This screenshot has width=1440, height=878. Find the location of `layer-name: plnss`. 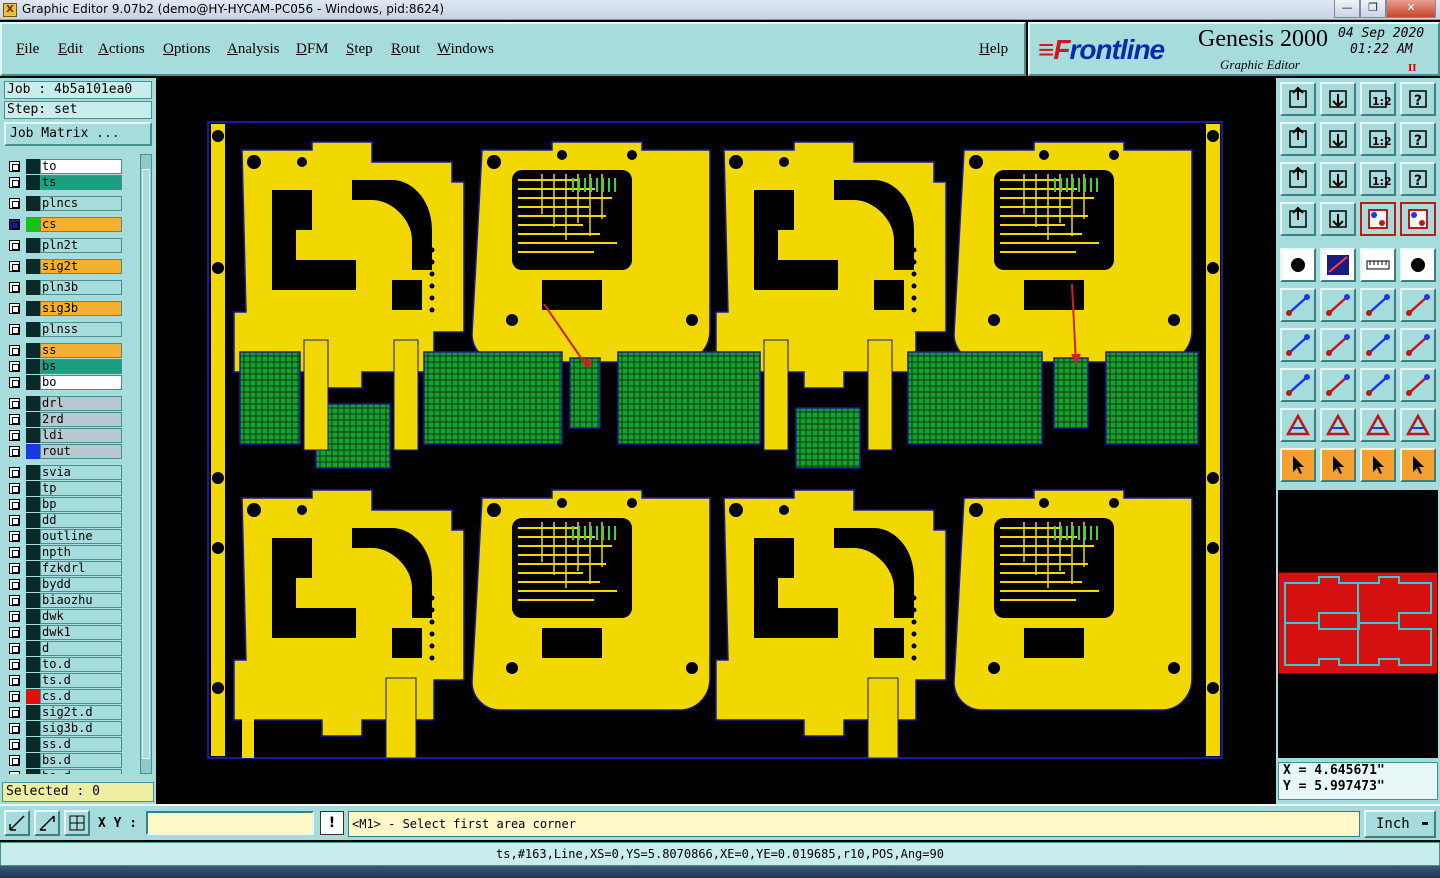

layer-name: plnss is located at coordinates (81, 329).